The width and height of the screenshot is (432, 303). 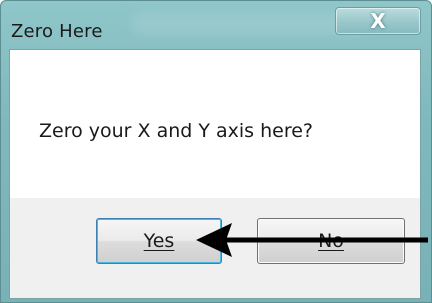 I want to click on no-button-label: No, so click(x=331, y=241).